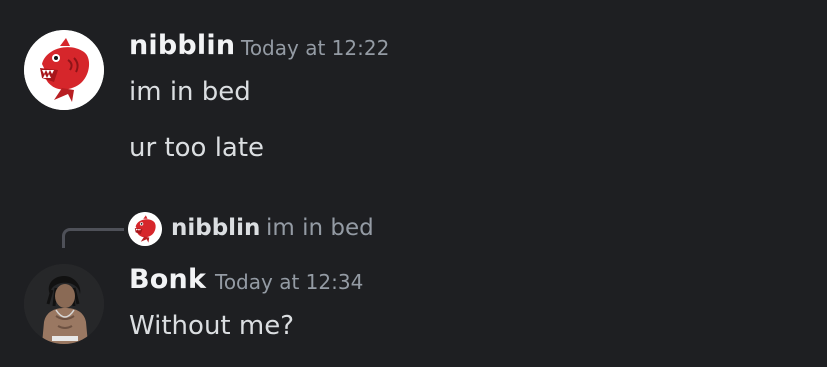 The height and width of the screenshot is (367, 827). What do you see at coordinates (212, 326) in the screenshot?
I see `message-text: Without me?` at bounding box center [212, 326].